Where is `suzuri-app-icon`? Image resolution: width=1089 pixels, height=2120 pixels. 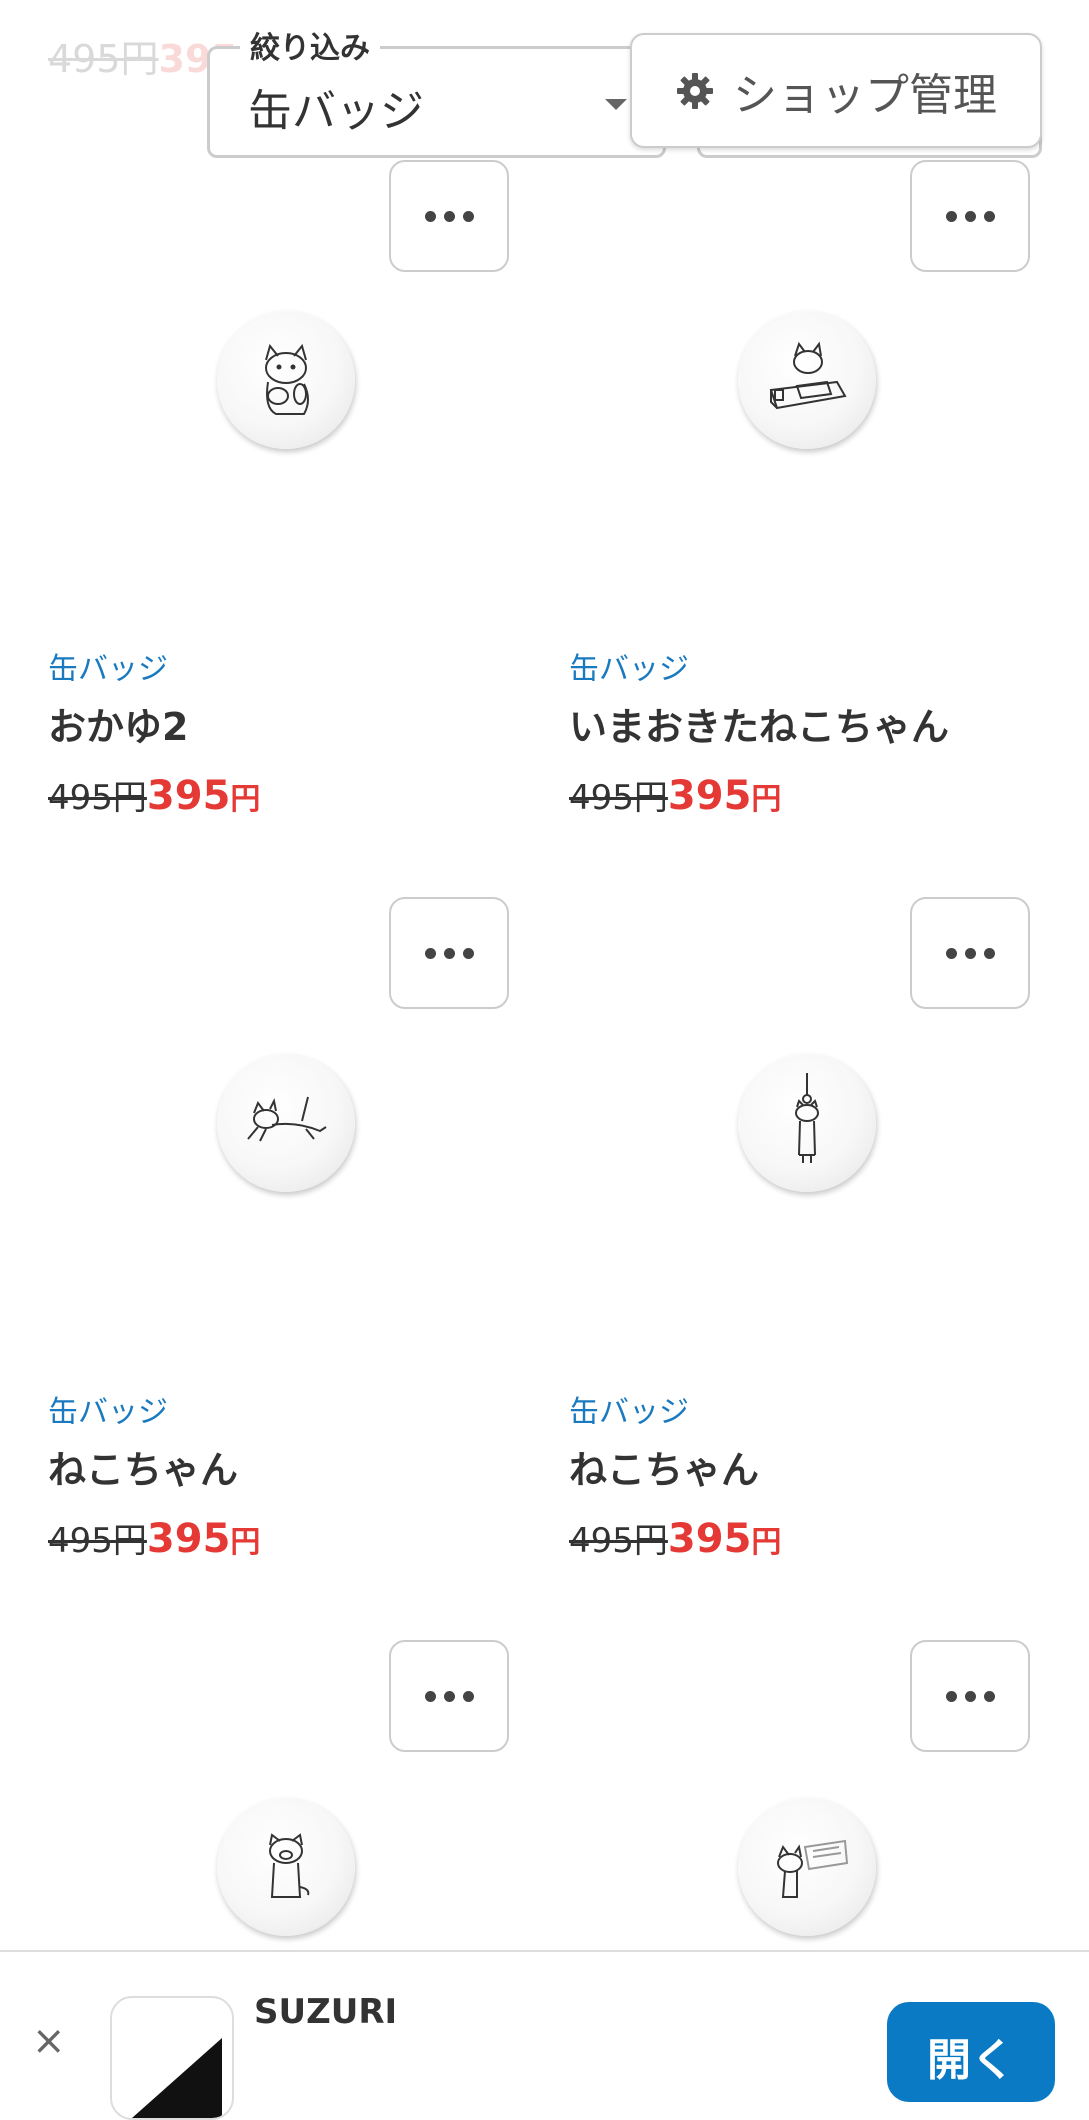
suzuri-app-icon is located at coordinates (172, 2058).